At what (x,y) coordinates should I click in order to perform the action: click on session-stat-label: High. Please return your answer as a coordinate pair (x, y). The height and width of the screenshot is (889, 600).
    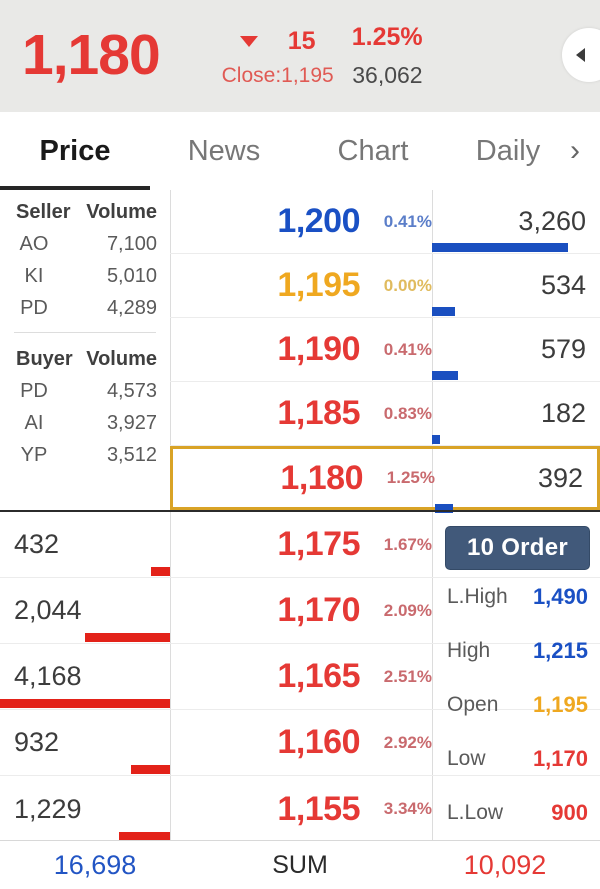
    Looking at the image, I should click on (469, 650).